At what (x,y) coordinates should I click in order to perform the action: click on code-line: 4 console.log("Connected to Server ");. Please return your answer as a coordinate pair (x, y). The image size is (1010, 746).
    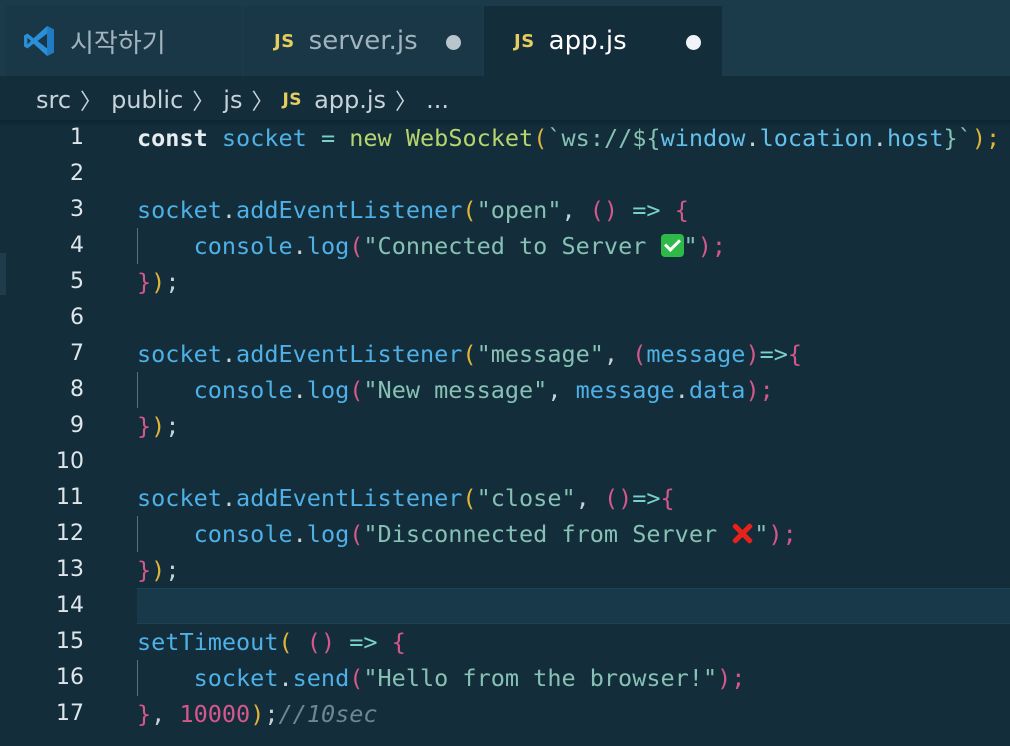
    Looking at the image, I should click on (505, 246).